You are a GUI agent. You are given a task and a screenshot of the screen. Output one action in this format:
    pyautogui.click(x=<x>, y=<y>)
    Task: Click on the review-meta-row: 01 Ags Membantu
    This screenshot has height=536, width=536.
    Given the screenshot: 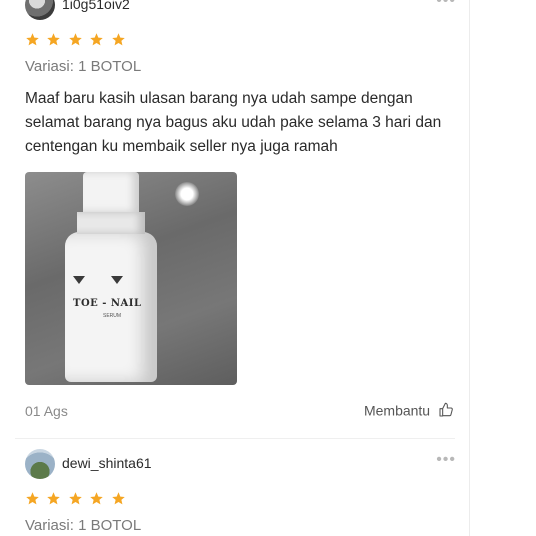 What is the action you would take?
    pyautogui.click(x=235, y=413)
    